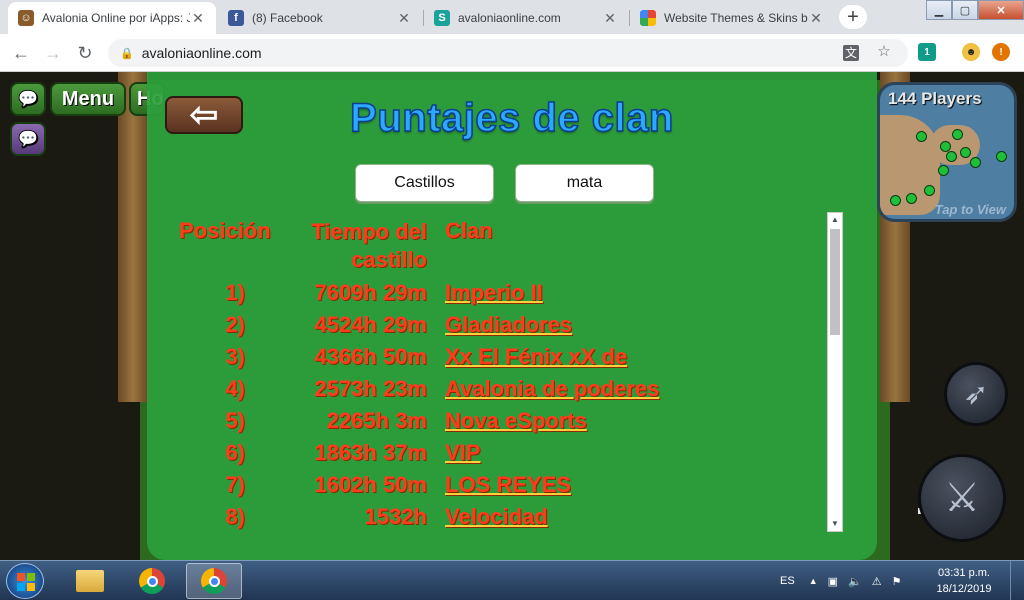 This screenshot has width=1024, height=600. What do you see at coordinates (494, 293) in the screenshot?
I see `row-clan-link: Imperio II` at bounding box center [494, 293].